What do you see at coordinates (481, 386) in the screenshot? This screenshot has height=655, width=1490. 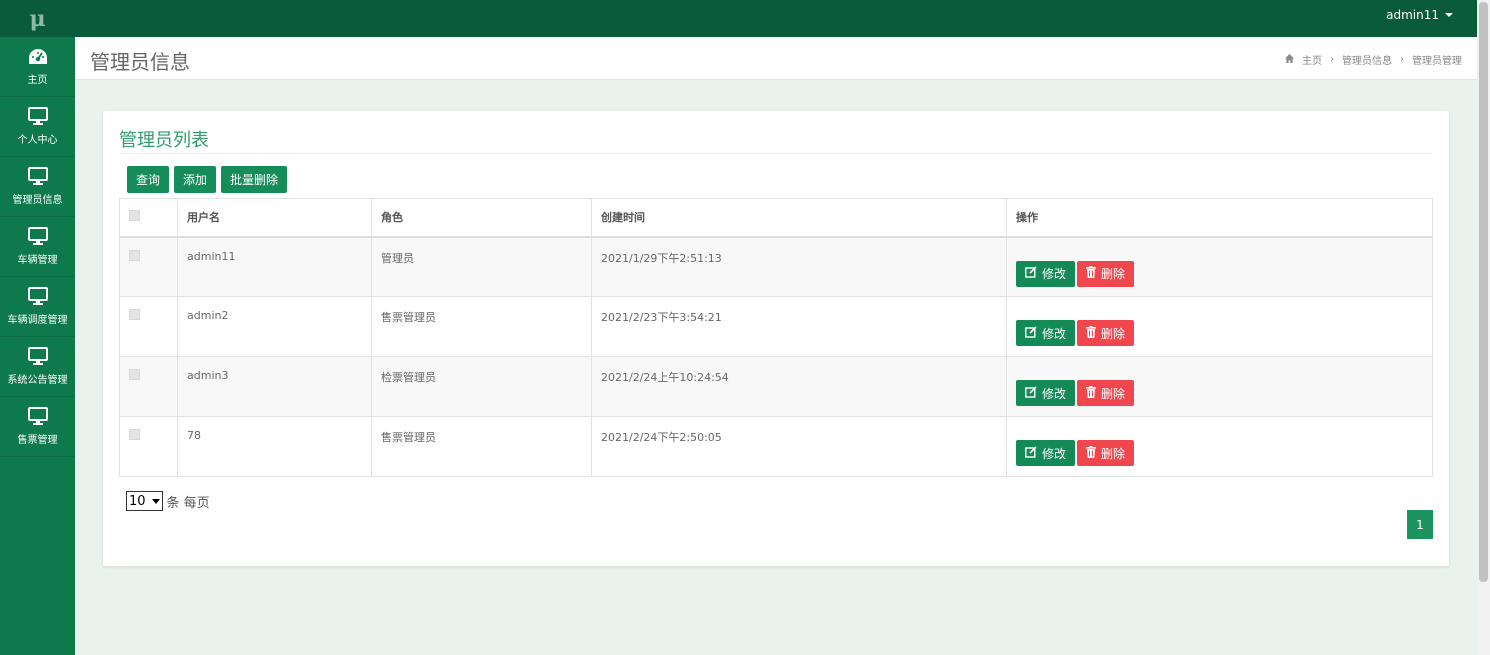 I see `role-cell: 检票管理员` at bounding box center [481, 386].